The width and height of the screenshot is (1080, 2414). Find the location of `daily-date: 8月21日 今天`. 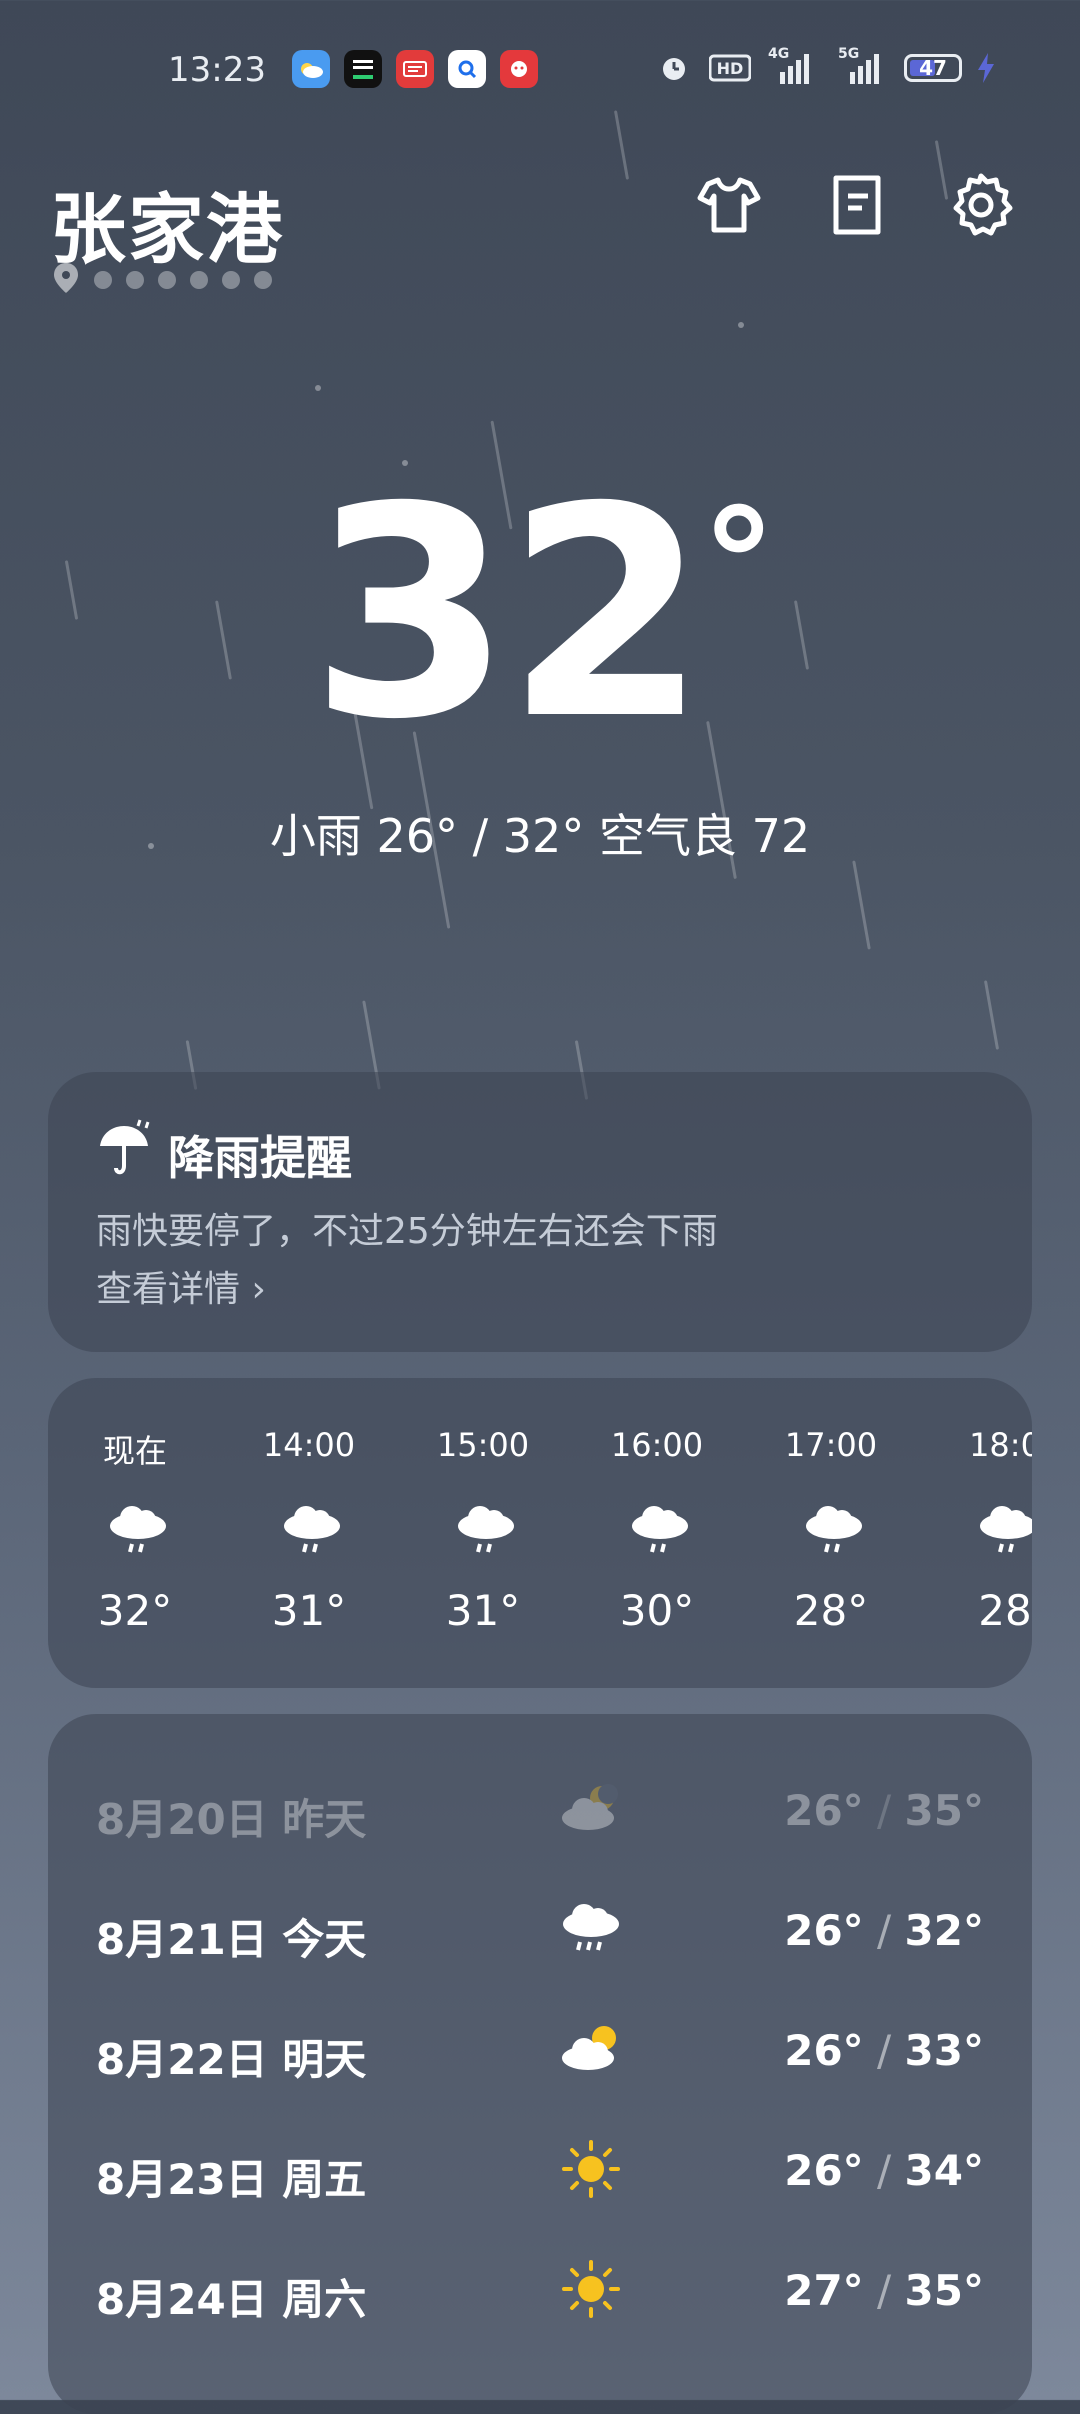

daily-date: 8月21日 今天 is located at coordinates (231, 1939).